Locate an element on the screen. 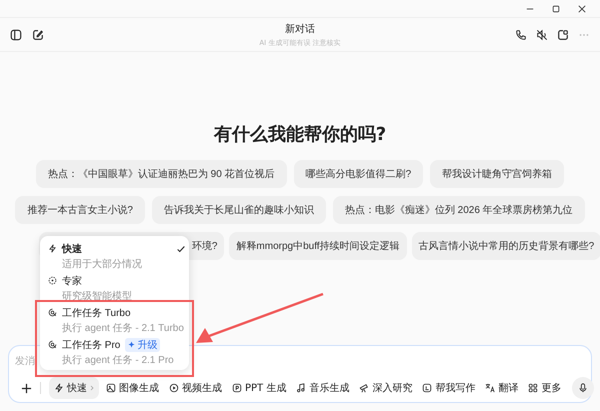  mode-title: 专家 is located at coordinates (72, 281).